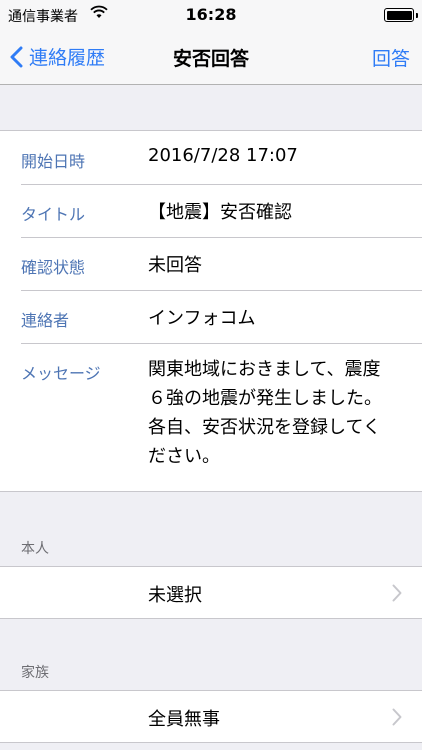  Describe the element at coordinates (401, 15) in the screenshot. I see `battery-icon` at that location.